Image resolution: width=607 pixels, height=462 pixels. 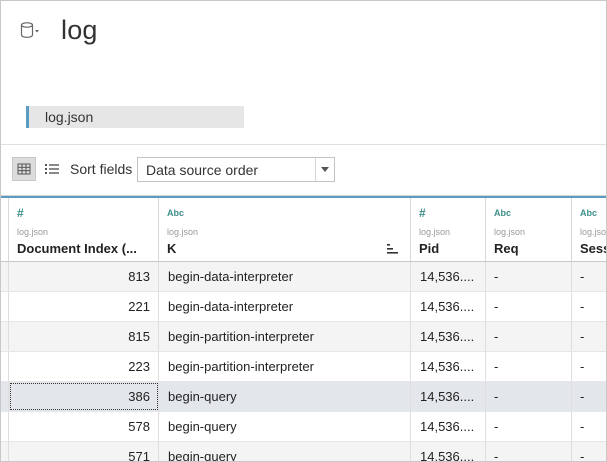 I want to click on column-header-k: Abc log.json K, so click(x=285, y=229).